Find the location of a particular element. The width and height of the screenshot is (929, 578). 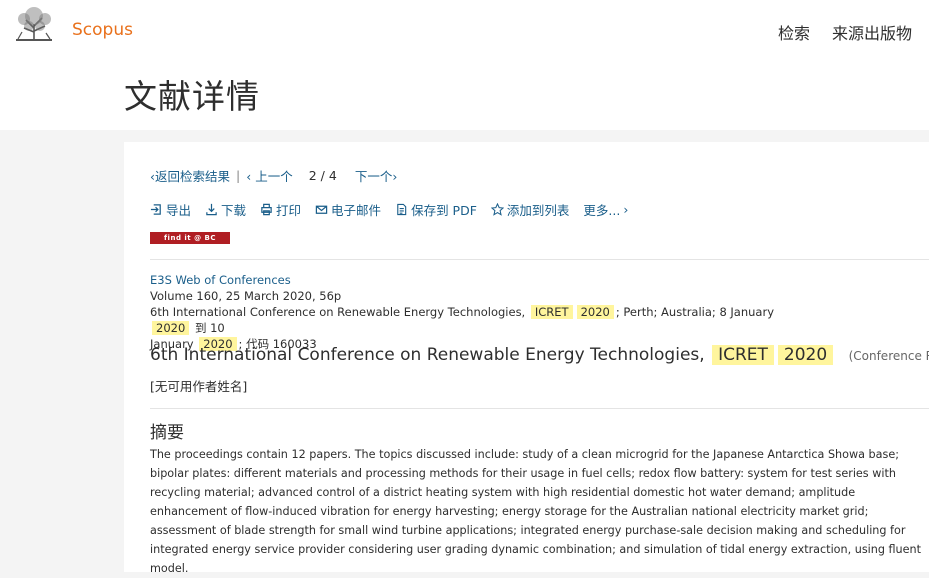

next-result-link: 下一个› is located at coordinates (376, 175).